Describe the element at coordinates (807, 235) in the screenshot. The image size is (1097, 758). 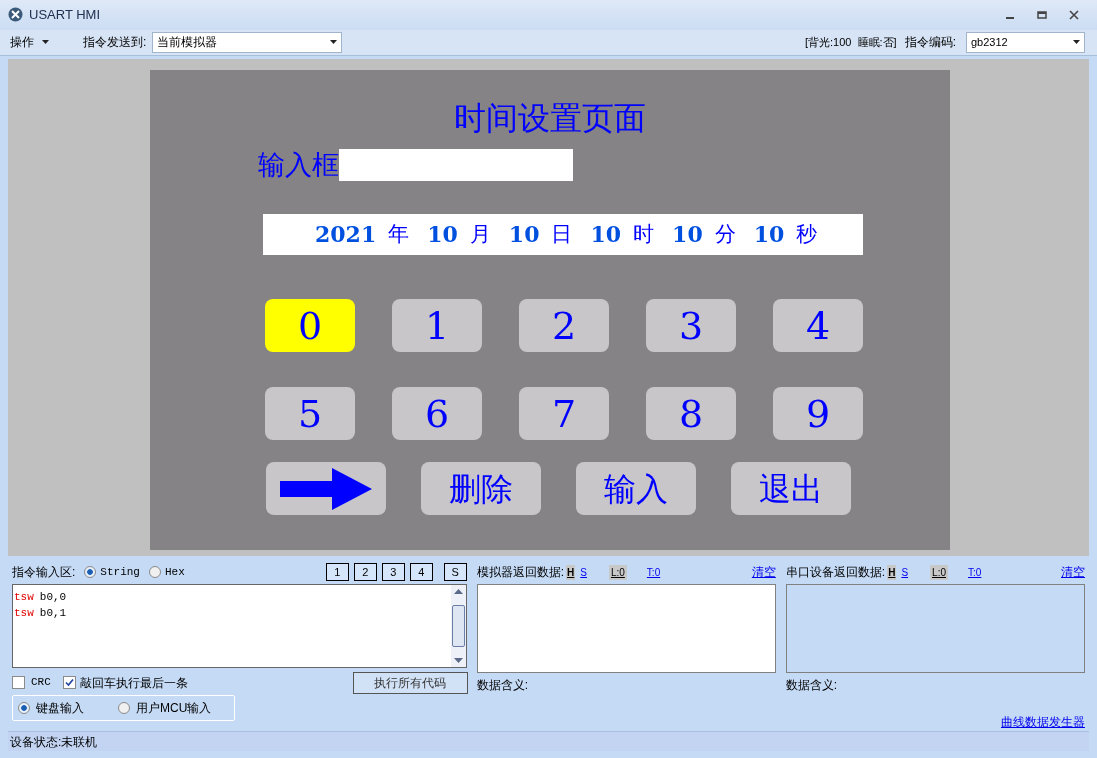
I see `date-unit: 秒` at that location.